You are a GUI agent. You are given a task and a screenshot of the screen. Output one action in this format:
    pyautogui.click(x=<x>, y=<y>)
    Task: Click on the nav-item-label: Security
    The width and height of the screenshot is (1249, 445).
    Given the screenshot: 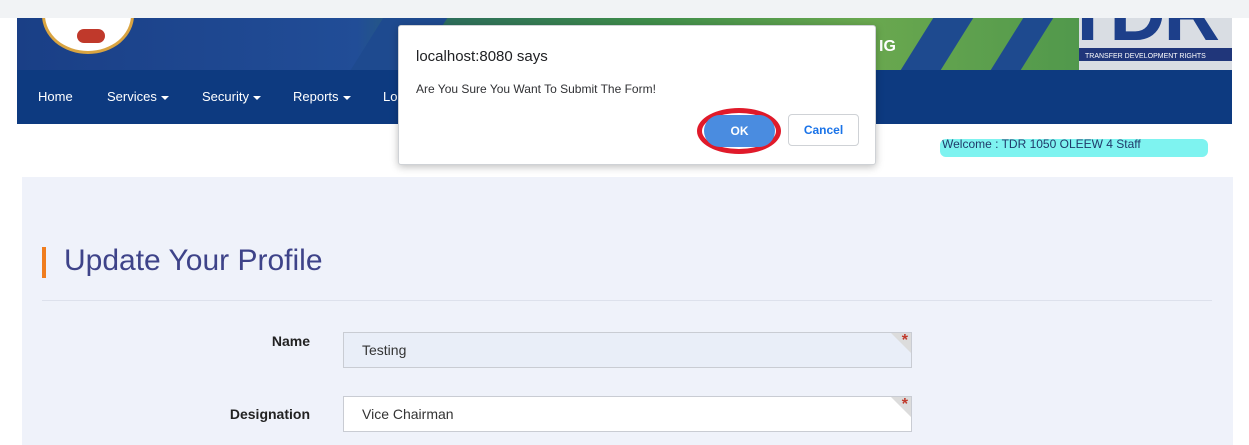 What is the action you would take?
    pyautogui.click(x=225, y=96)
    